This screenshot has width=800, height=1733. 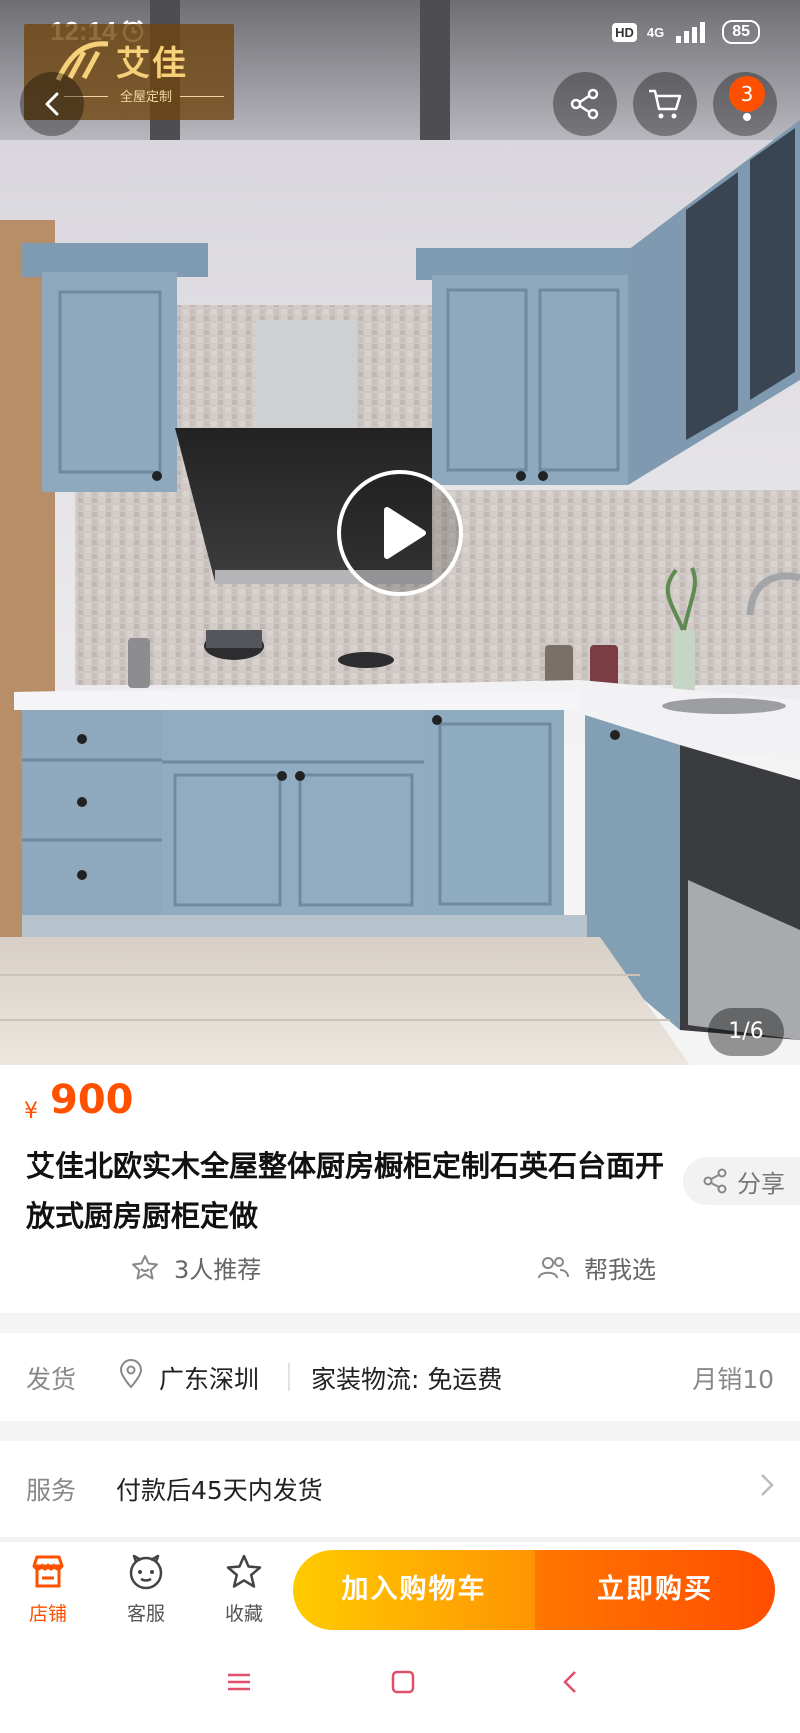 What do you see at coordinates (47, 1614) in the screenshot?
I see `store-label: 店铺` at bounding box center [47, 1614].